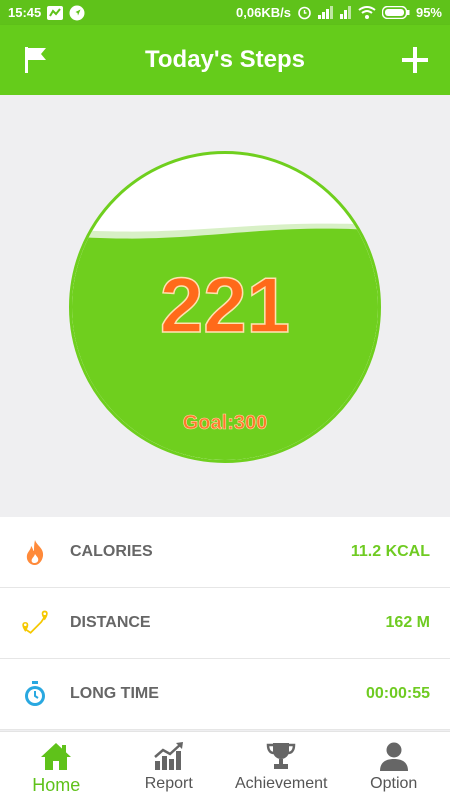 The width and height of the screenshot is (450, 800). Describe the element at coordinates (395, 12) in the screenshot. I see `battery-icon` at that location.